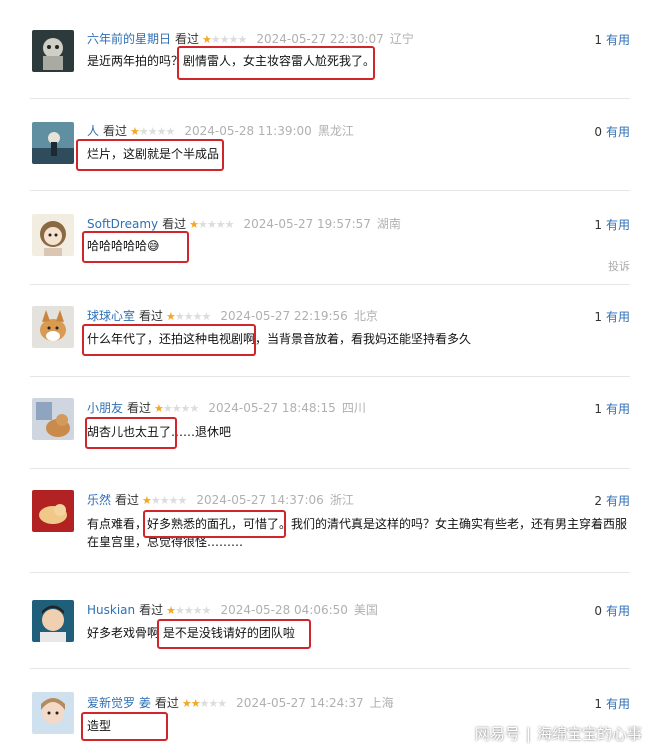  I want to click on comment-meta: SoftDreamy 看过 ★★★★★ 2024-05-27 19:57:57 湖南, so click(244, 224).